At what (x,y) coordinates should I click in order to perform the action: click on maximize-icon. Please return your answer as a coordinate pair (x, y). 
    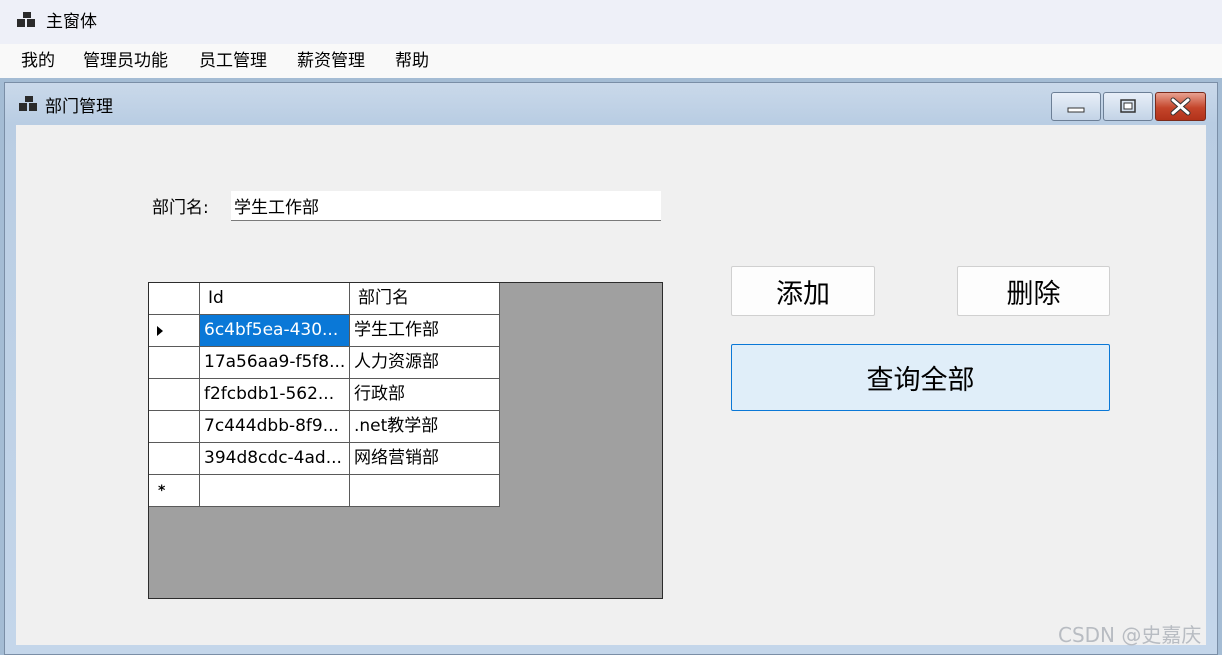
    Looking at the image, I should click on (1128, 106).